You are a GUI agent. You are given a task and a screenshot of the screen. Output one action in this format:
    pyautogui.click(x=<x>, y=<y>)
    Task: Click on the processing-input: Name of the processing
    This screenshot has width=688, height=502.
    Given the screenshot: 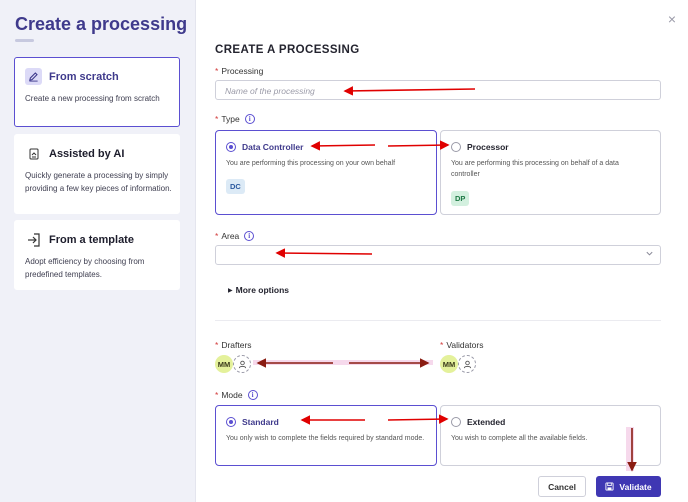 What is the action you would take?
    pyautogui.click(x=438, y=90)
    